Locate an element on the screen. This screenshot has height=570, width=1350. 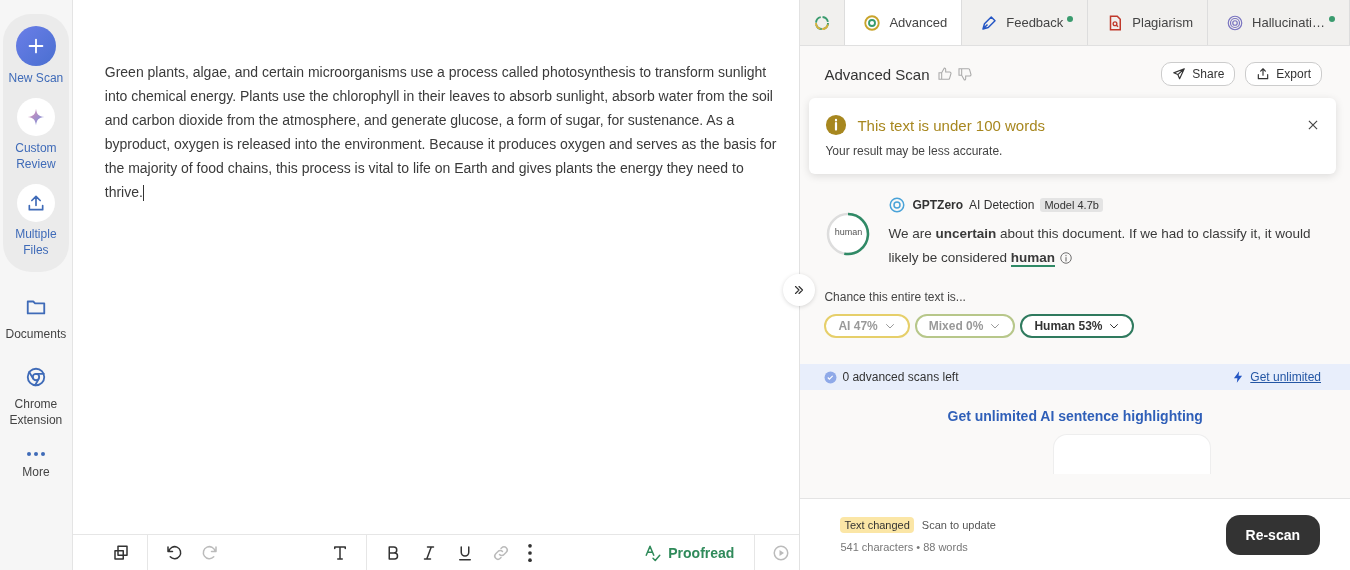
promo-title: Get unlimited AI sentence highlighting is located at coordinates (1075, 416).